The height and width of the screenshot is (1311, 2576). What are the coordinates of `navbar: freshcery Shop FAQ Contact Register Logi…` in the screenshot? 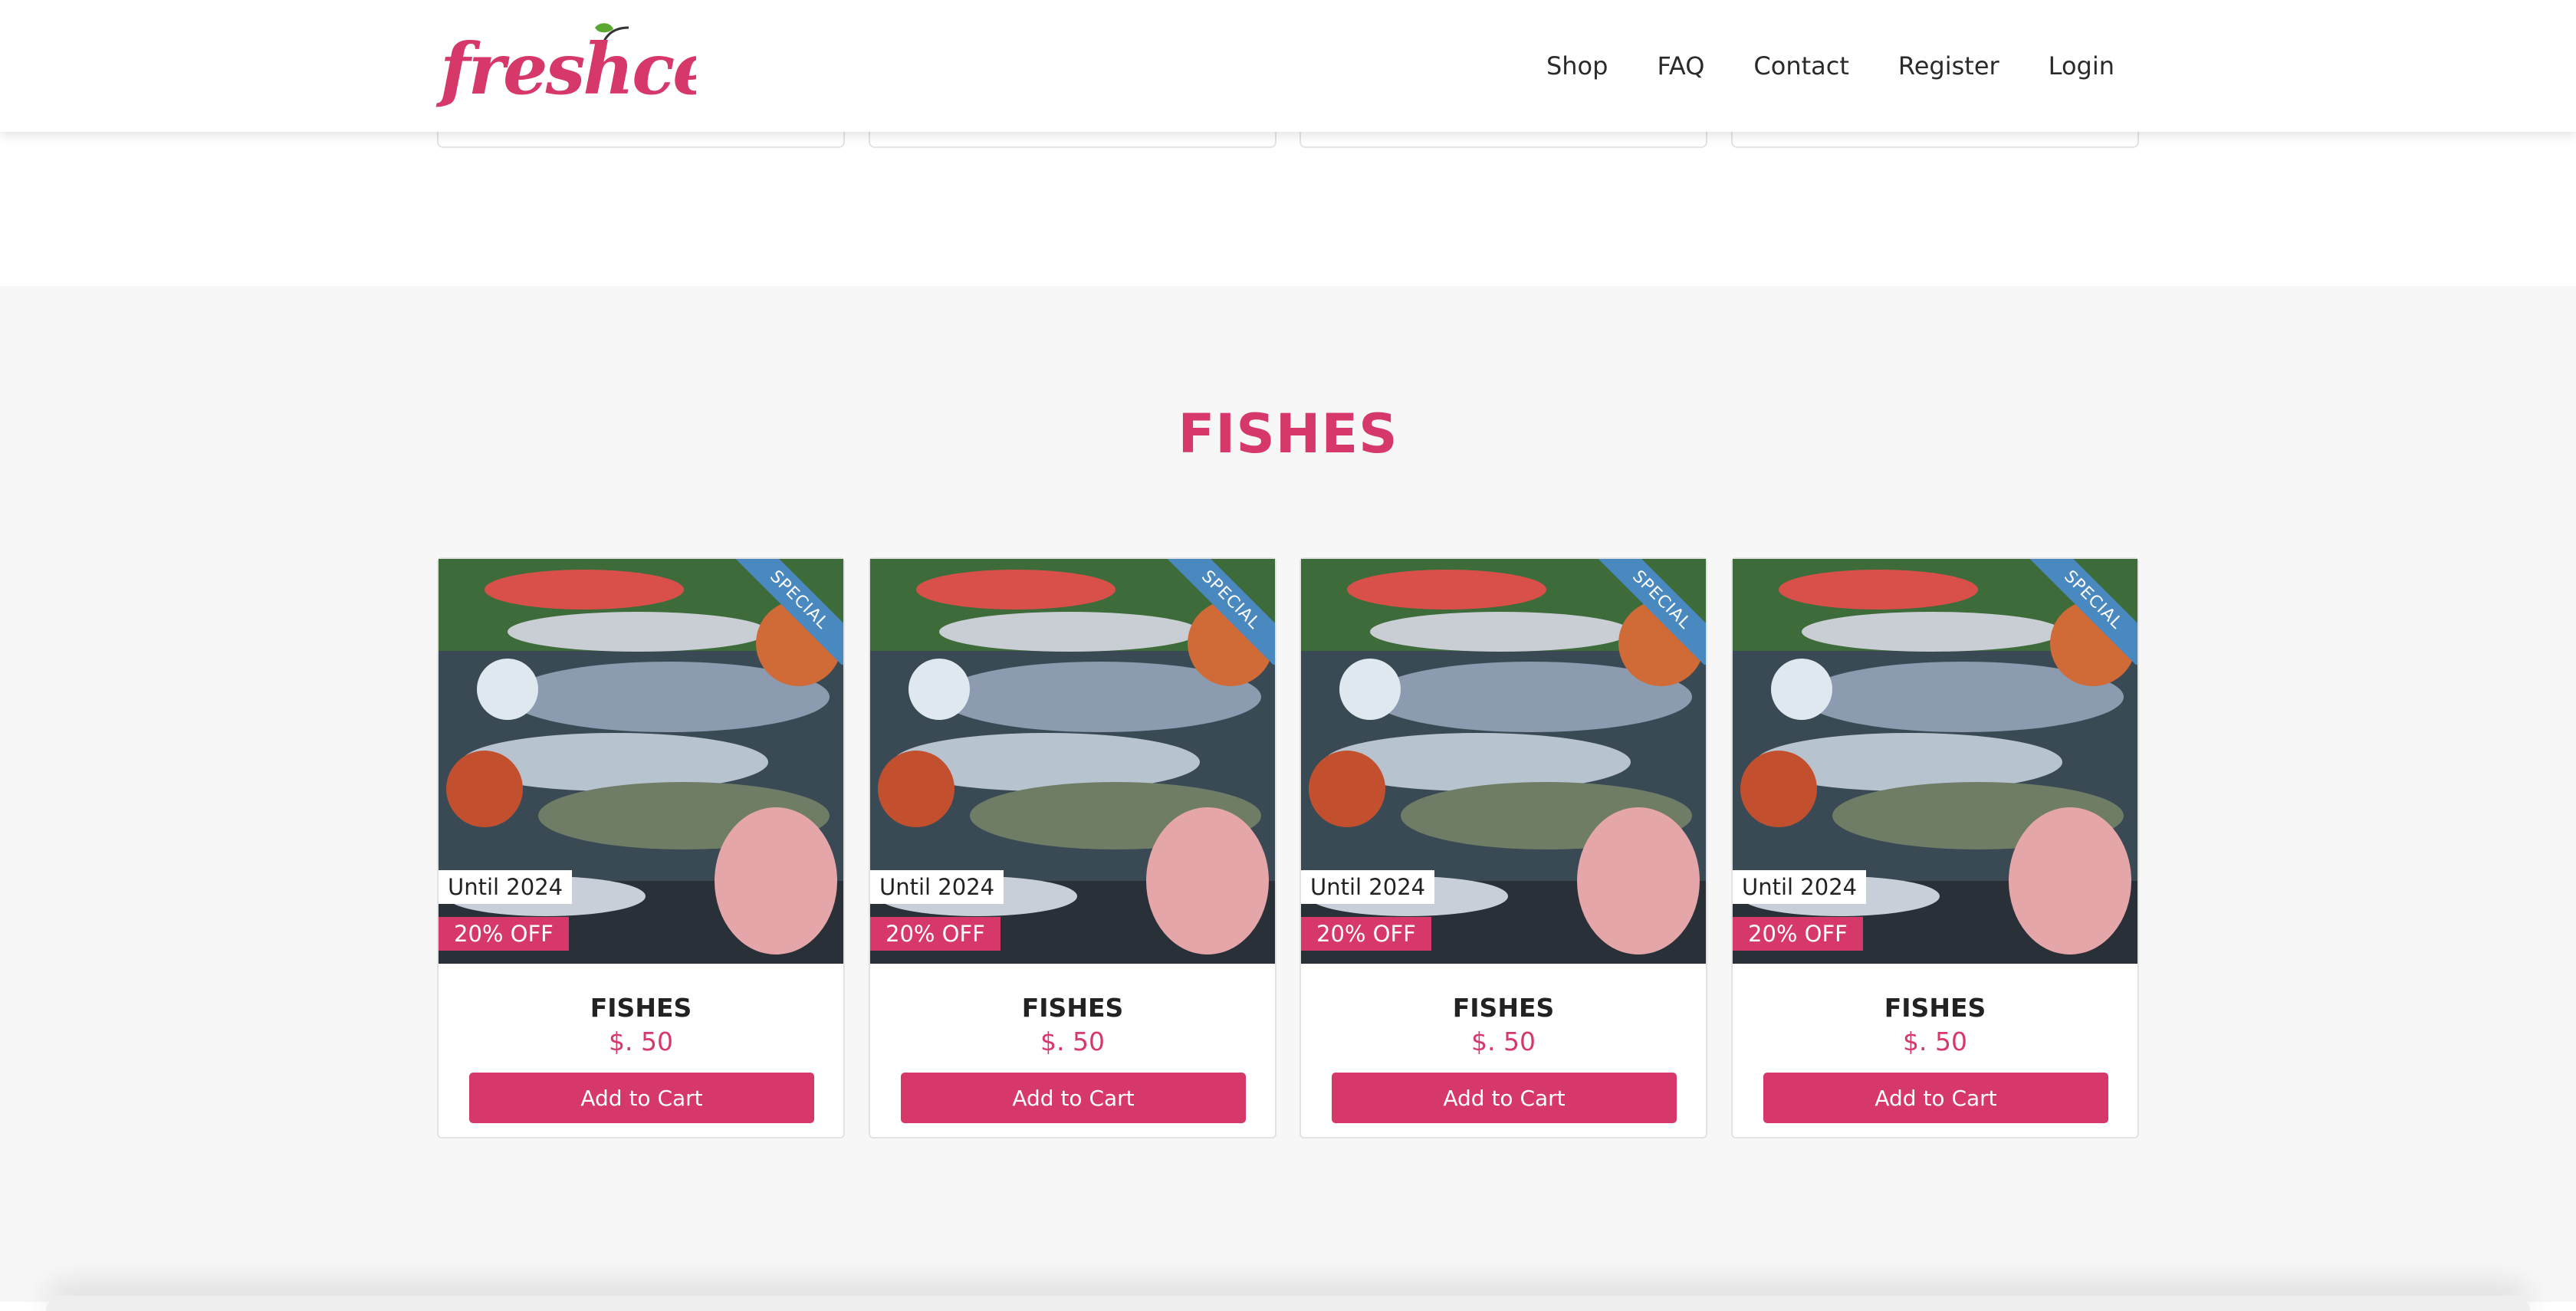 It's located at (1288, 66).